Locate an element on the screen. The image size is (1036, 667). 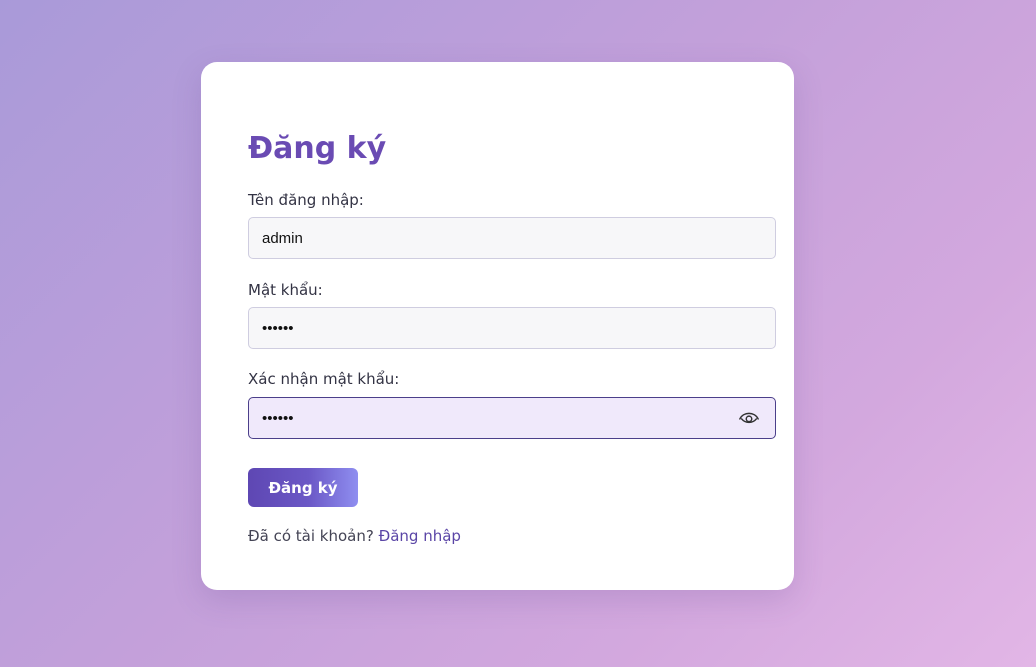
password-label: Mật khẩu: is located at coordinates (285, 290).